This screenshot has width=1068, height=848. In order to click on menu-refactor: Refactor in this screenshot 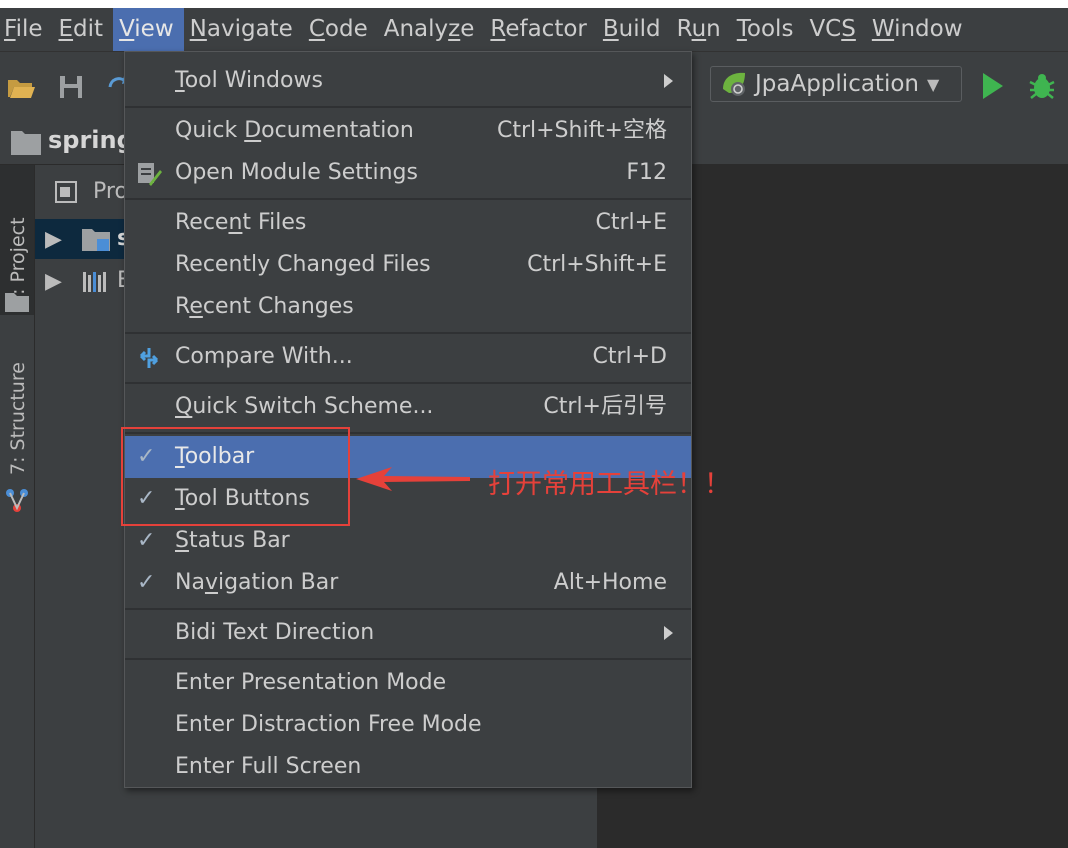, I will do `click(540, 29)`.